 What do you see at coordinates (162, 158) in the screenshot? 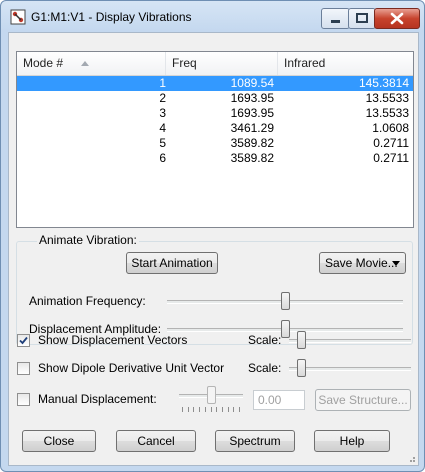
I see `cell-mode: 6` at bounding box center [162, 158].